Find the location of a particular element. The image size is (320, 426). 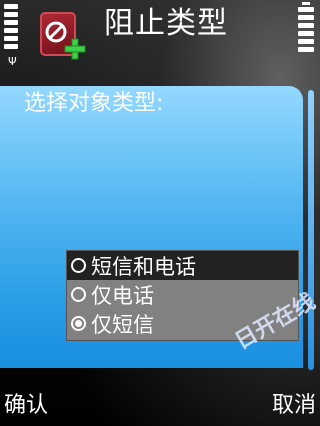

confirm-softkey: 确认 is located at coordinates (26, 406).